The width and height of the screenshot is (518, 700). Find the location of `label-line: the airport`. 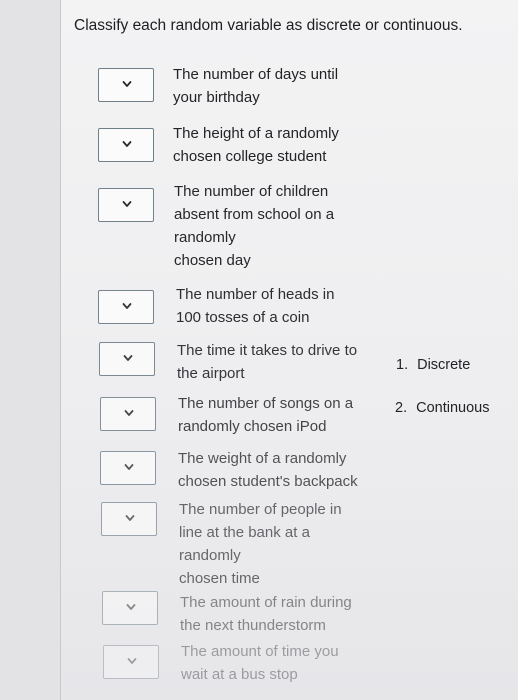

label-line: the airport is located at coordinates (211, 373).